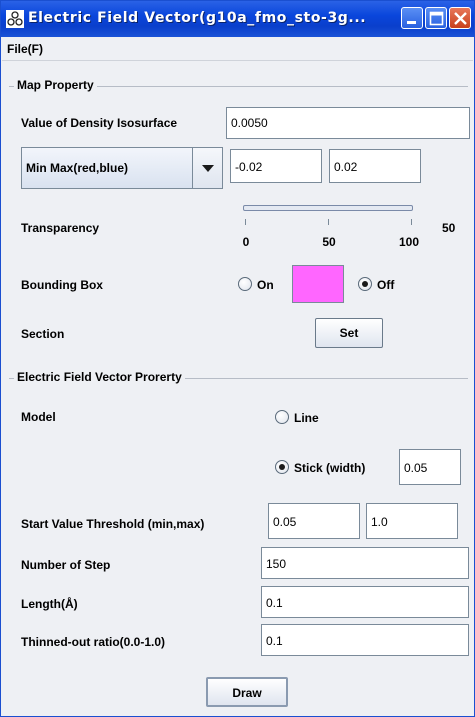 Image resolution: width=475 pixels, height=717 pixels. Describe the element at coordinates (238, 85) in the screenshot. I see `map-property-group: Map Property` at that location.